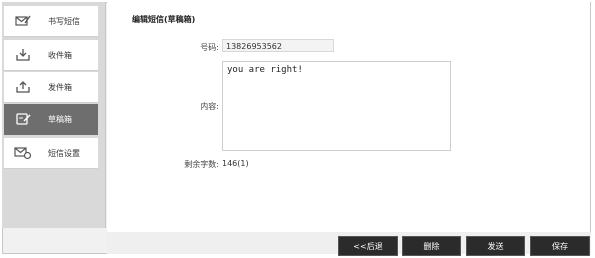  I want to click on sidebar-item-compose: 书写短信, so click(51, 21).